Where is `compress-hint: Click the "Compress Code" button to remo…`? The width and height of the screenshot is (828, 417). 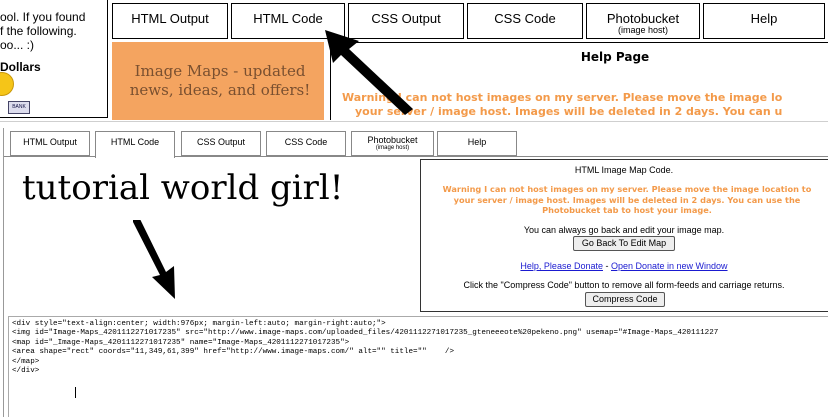 compress-hint: Click the "Compress Code" button to remo… is located at coordinates (624, 285).